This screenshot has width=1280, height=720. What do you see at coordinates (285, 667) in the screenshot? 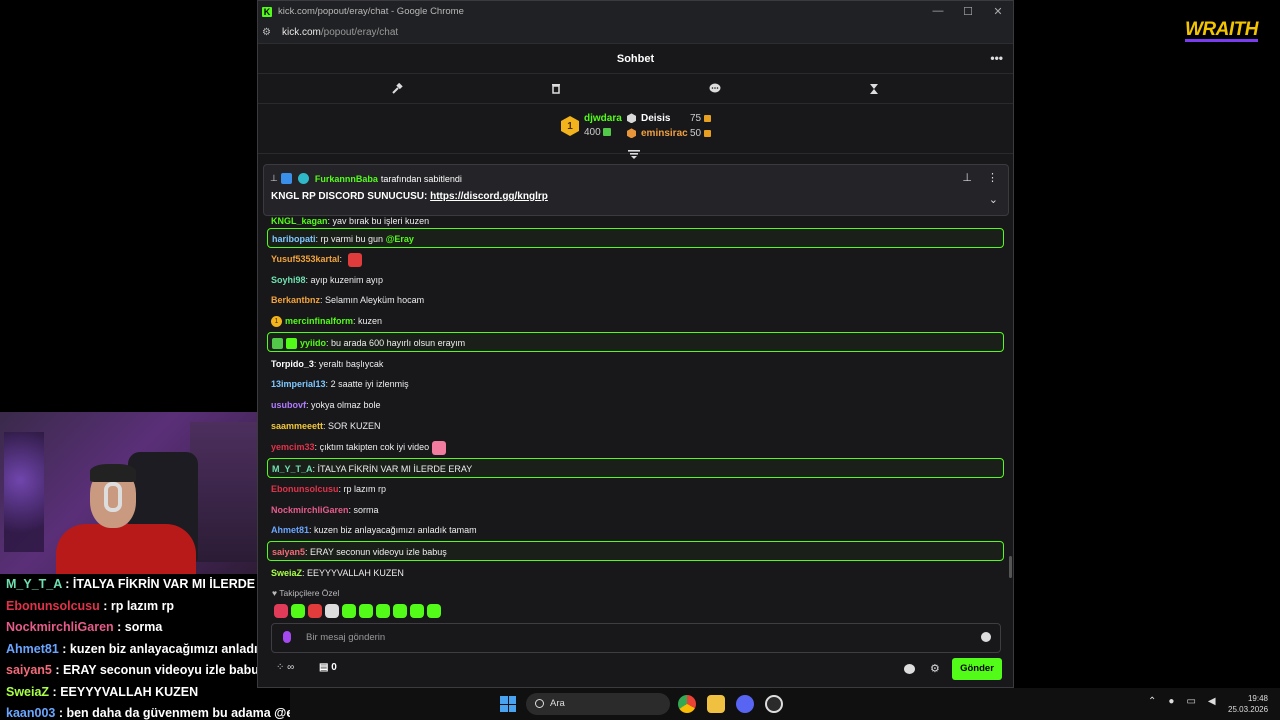
I see `channel-points: ⁘ ∞` at bounding box center [285, 667].